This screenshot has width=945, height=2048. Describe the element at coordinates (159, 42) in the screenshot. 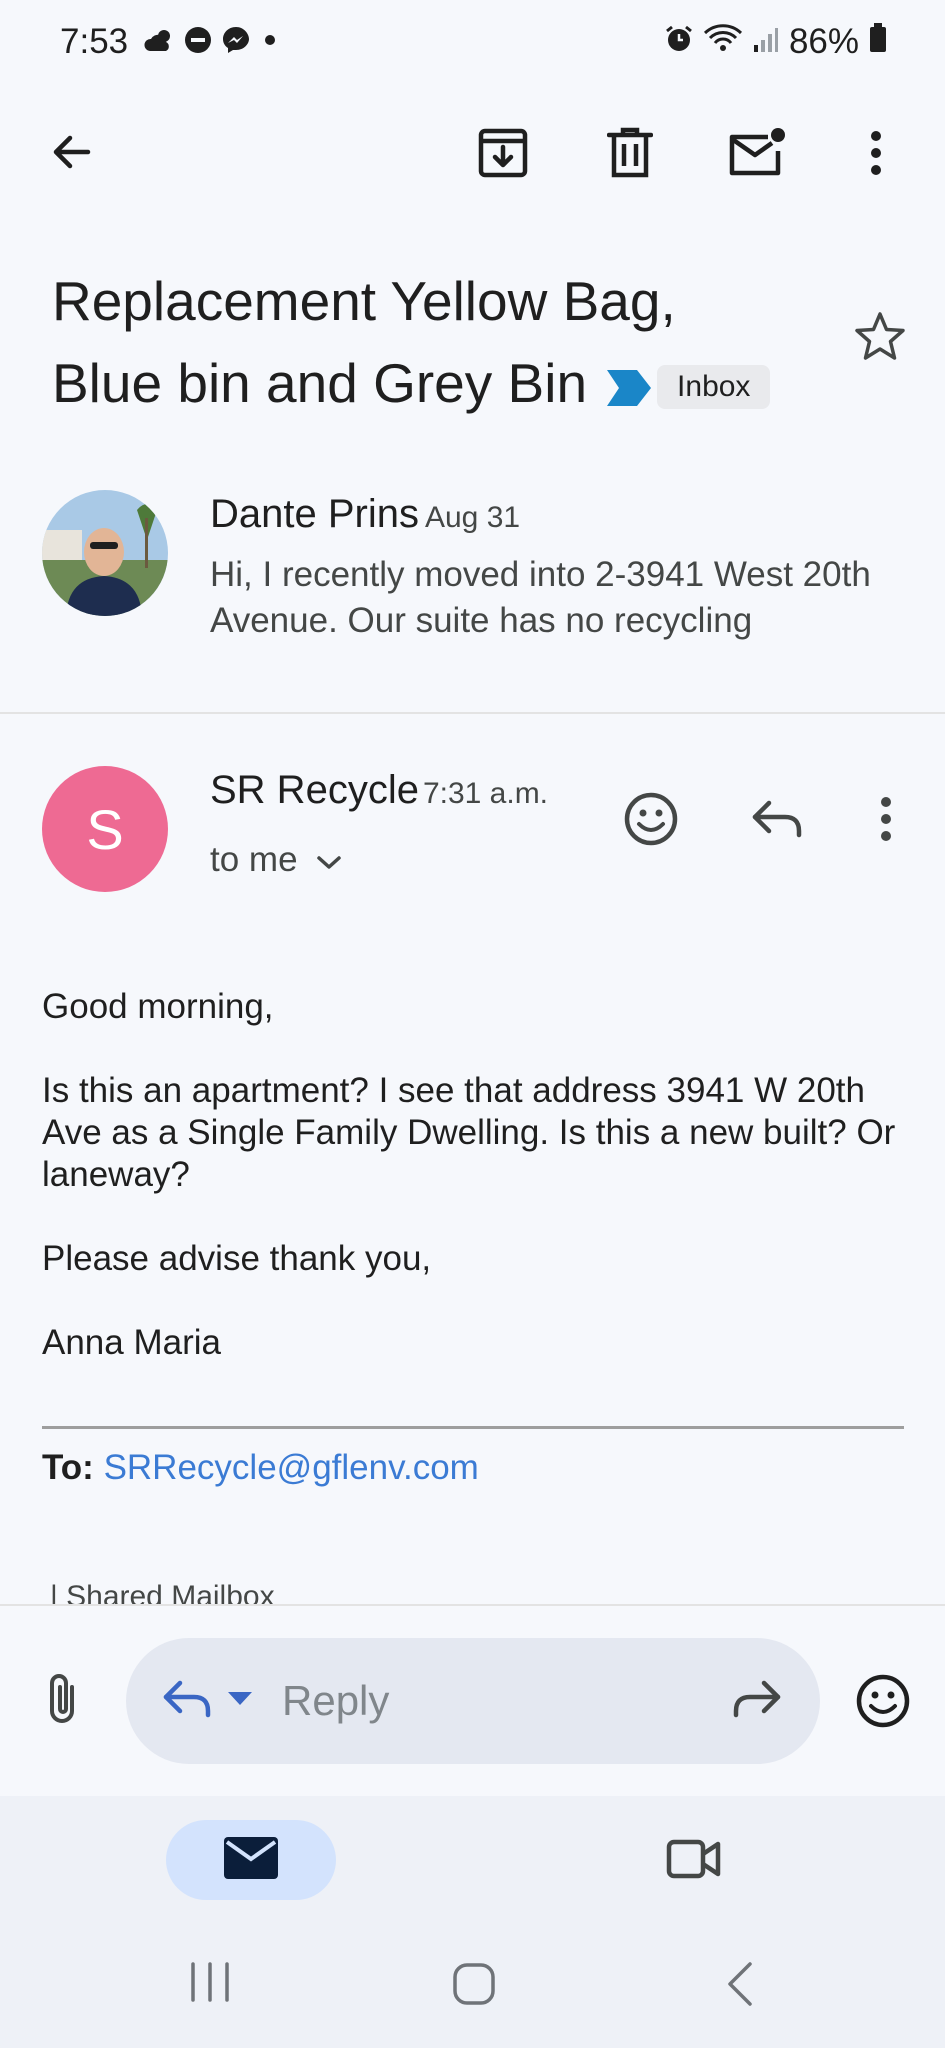

I see `weather-icon` at that location.